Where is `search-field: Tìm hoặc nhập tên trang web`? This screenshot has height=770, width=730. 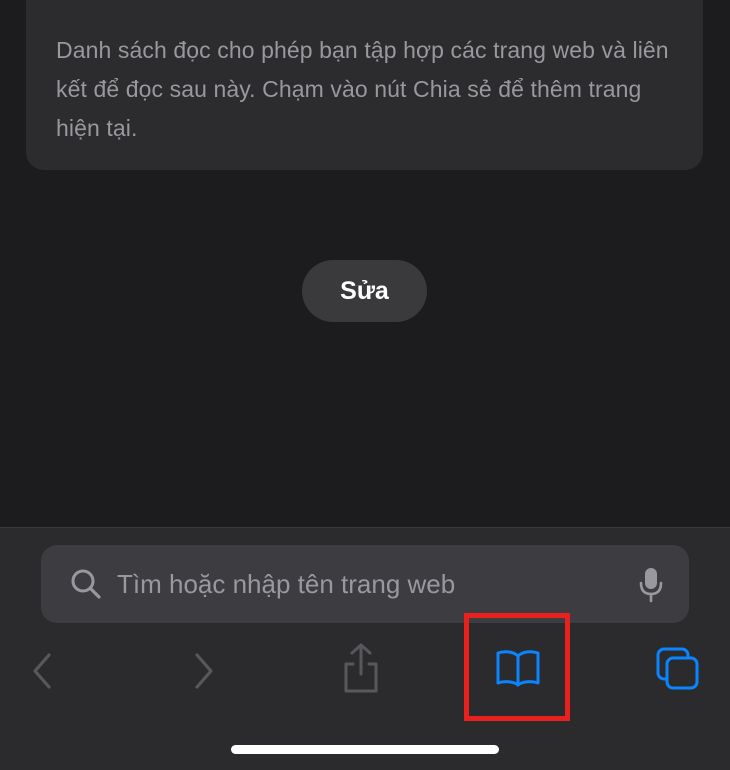
search-field: Tìm hoặc nhập tên trang web is located at coordinates (365, 584).